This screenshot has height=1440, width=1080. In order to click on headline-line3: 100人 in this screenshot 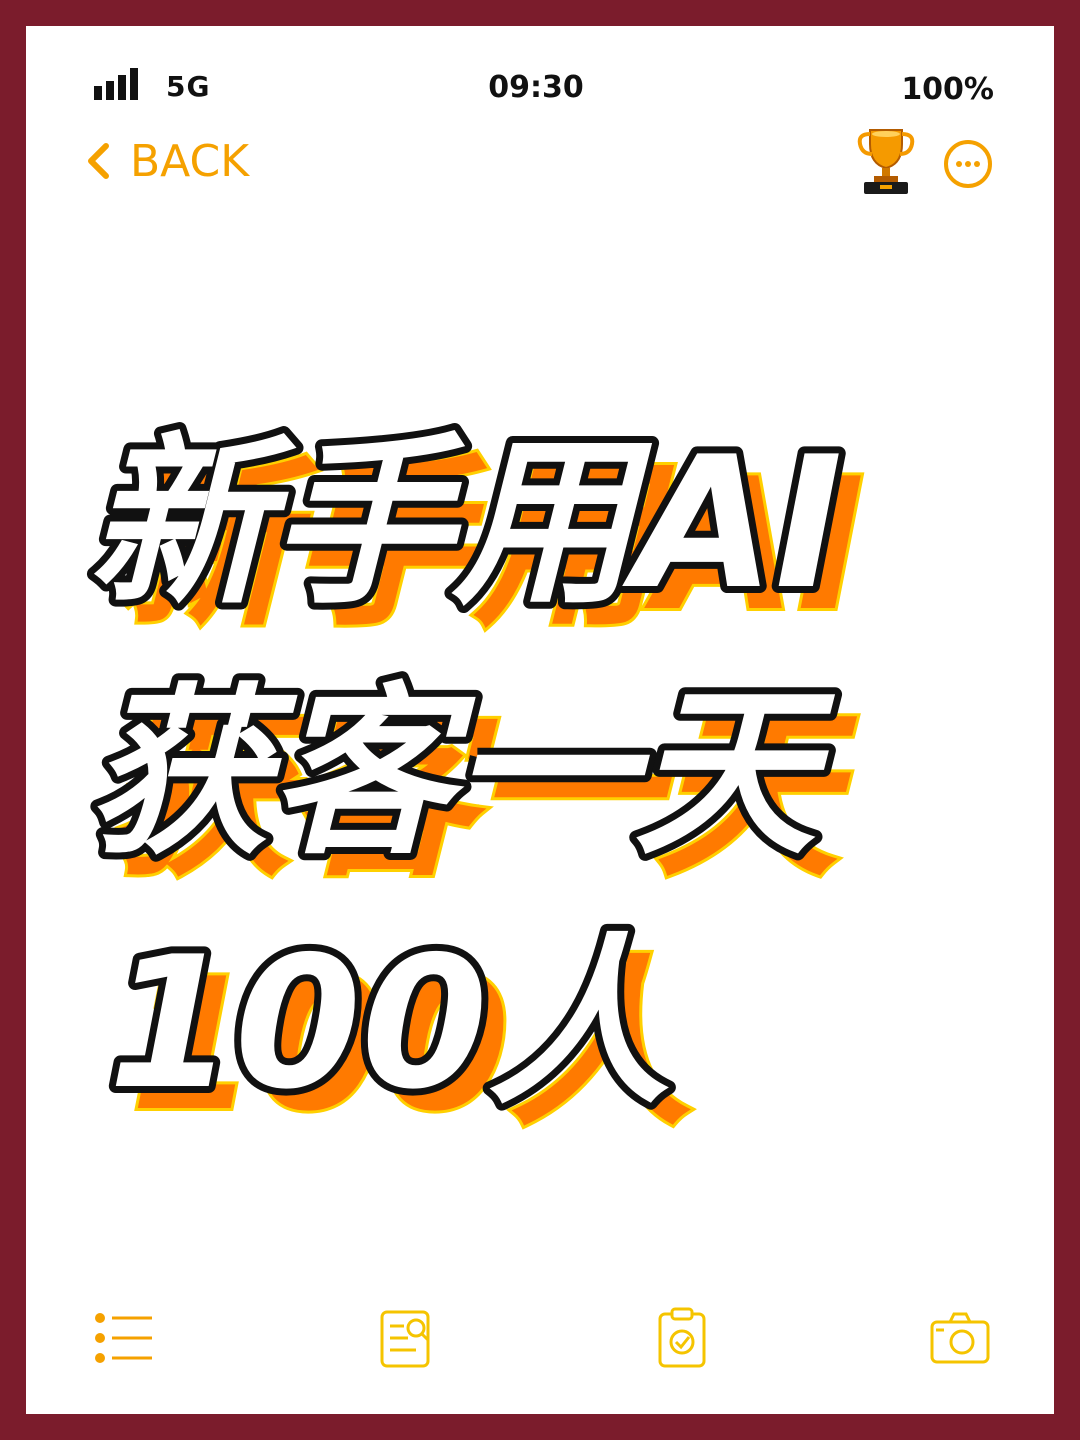, I will do `click(389, 1023)`.